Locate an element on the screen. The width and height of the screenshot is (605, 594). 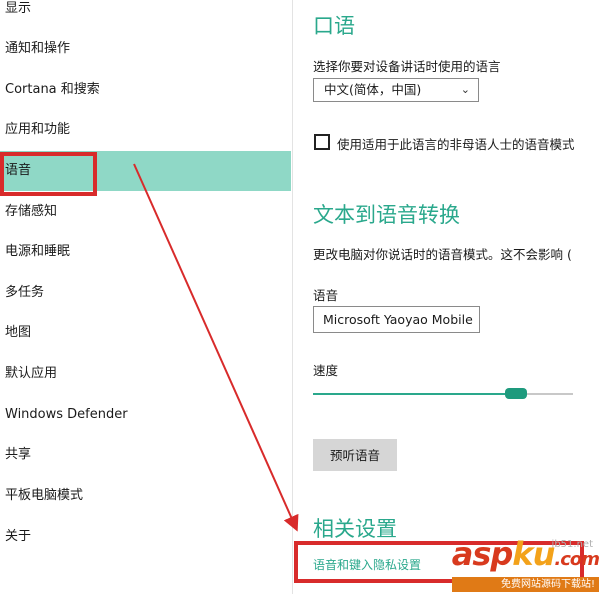
watermark-logo: aspku.com 免费网站源码下载站! is located at coordinates (525, 563).